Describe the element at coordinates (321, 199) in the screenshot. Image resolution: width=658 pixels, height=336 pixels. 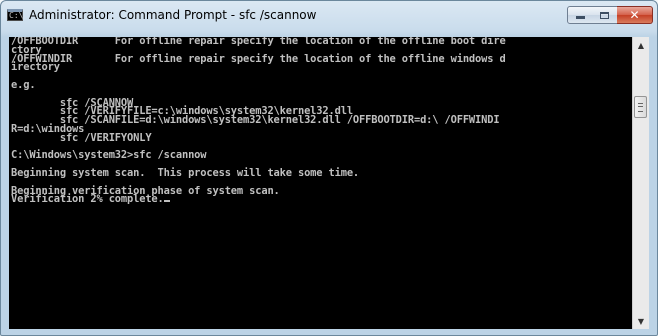
I see `console-line: Verification 2% complete.` at that location.